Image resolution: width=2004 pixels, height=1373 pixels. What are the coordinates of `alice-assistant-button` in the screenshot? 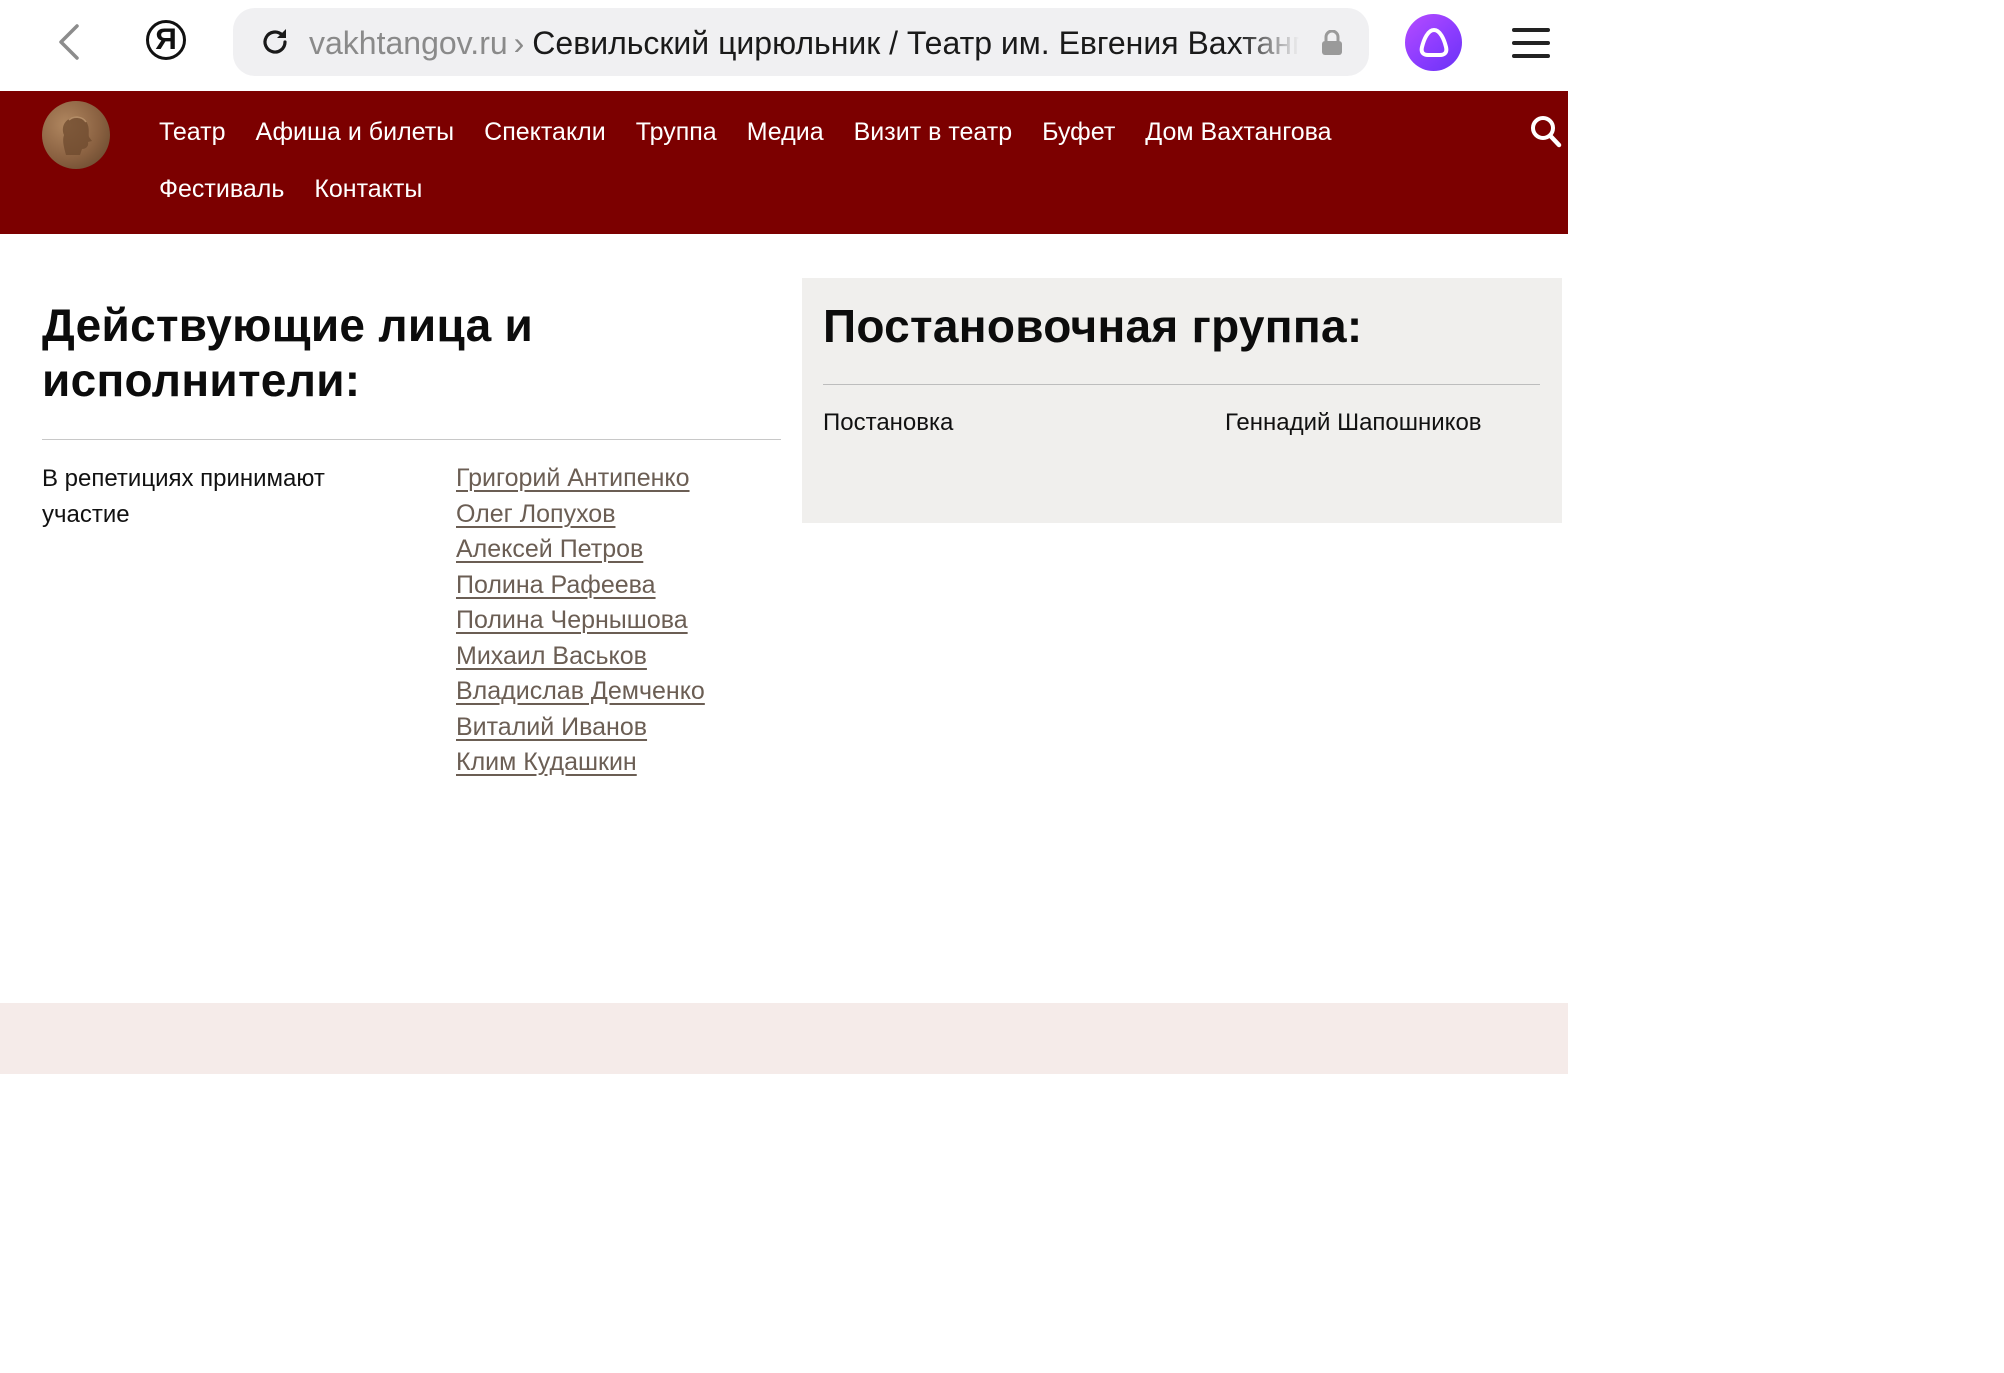 It's located at (1433, 42).